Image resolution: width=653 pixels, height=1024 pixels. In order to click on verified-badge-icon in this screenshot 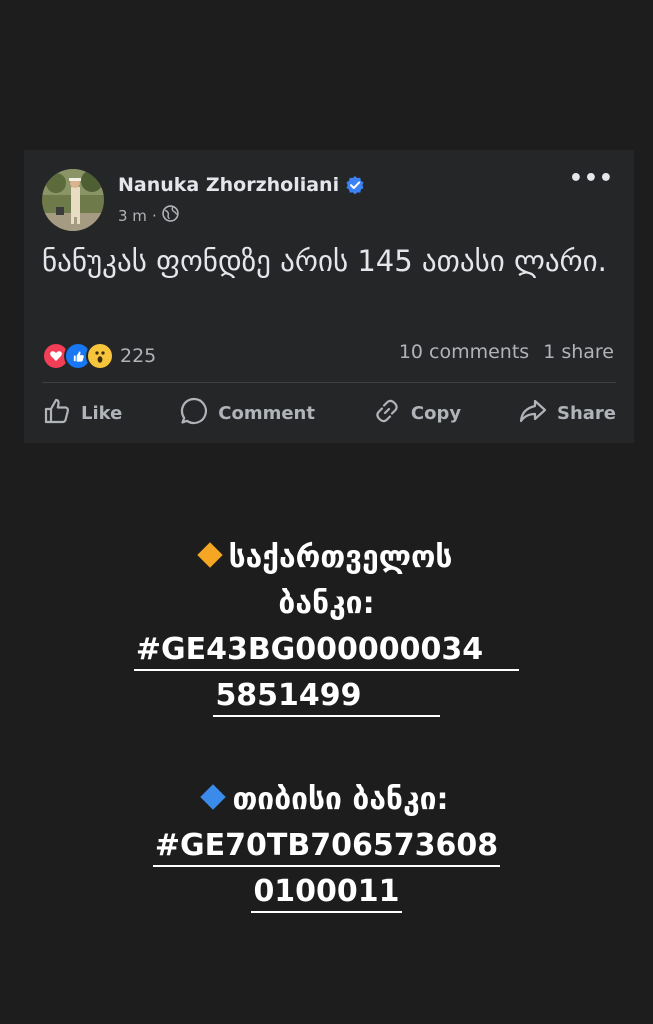, I will do `click(355, 185)`.